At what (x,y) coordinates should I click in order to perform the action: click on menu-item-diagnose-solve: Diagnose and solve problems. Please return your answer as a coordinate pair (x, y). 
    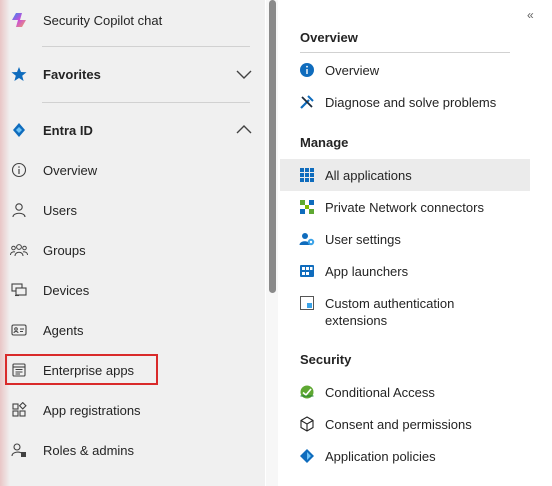
    Looking at the image, I should click on (405, 102).